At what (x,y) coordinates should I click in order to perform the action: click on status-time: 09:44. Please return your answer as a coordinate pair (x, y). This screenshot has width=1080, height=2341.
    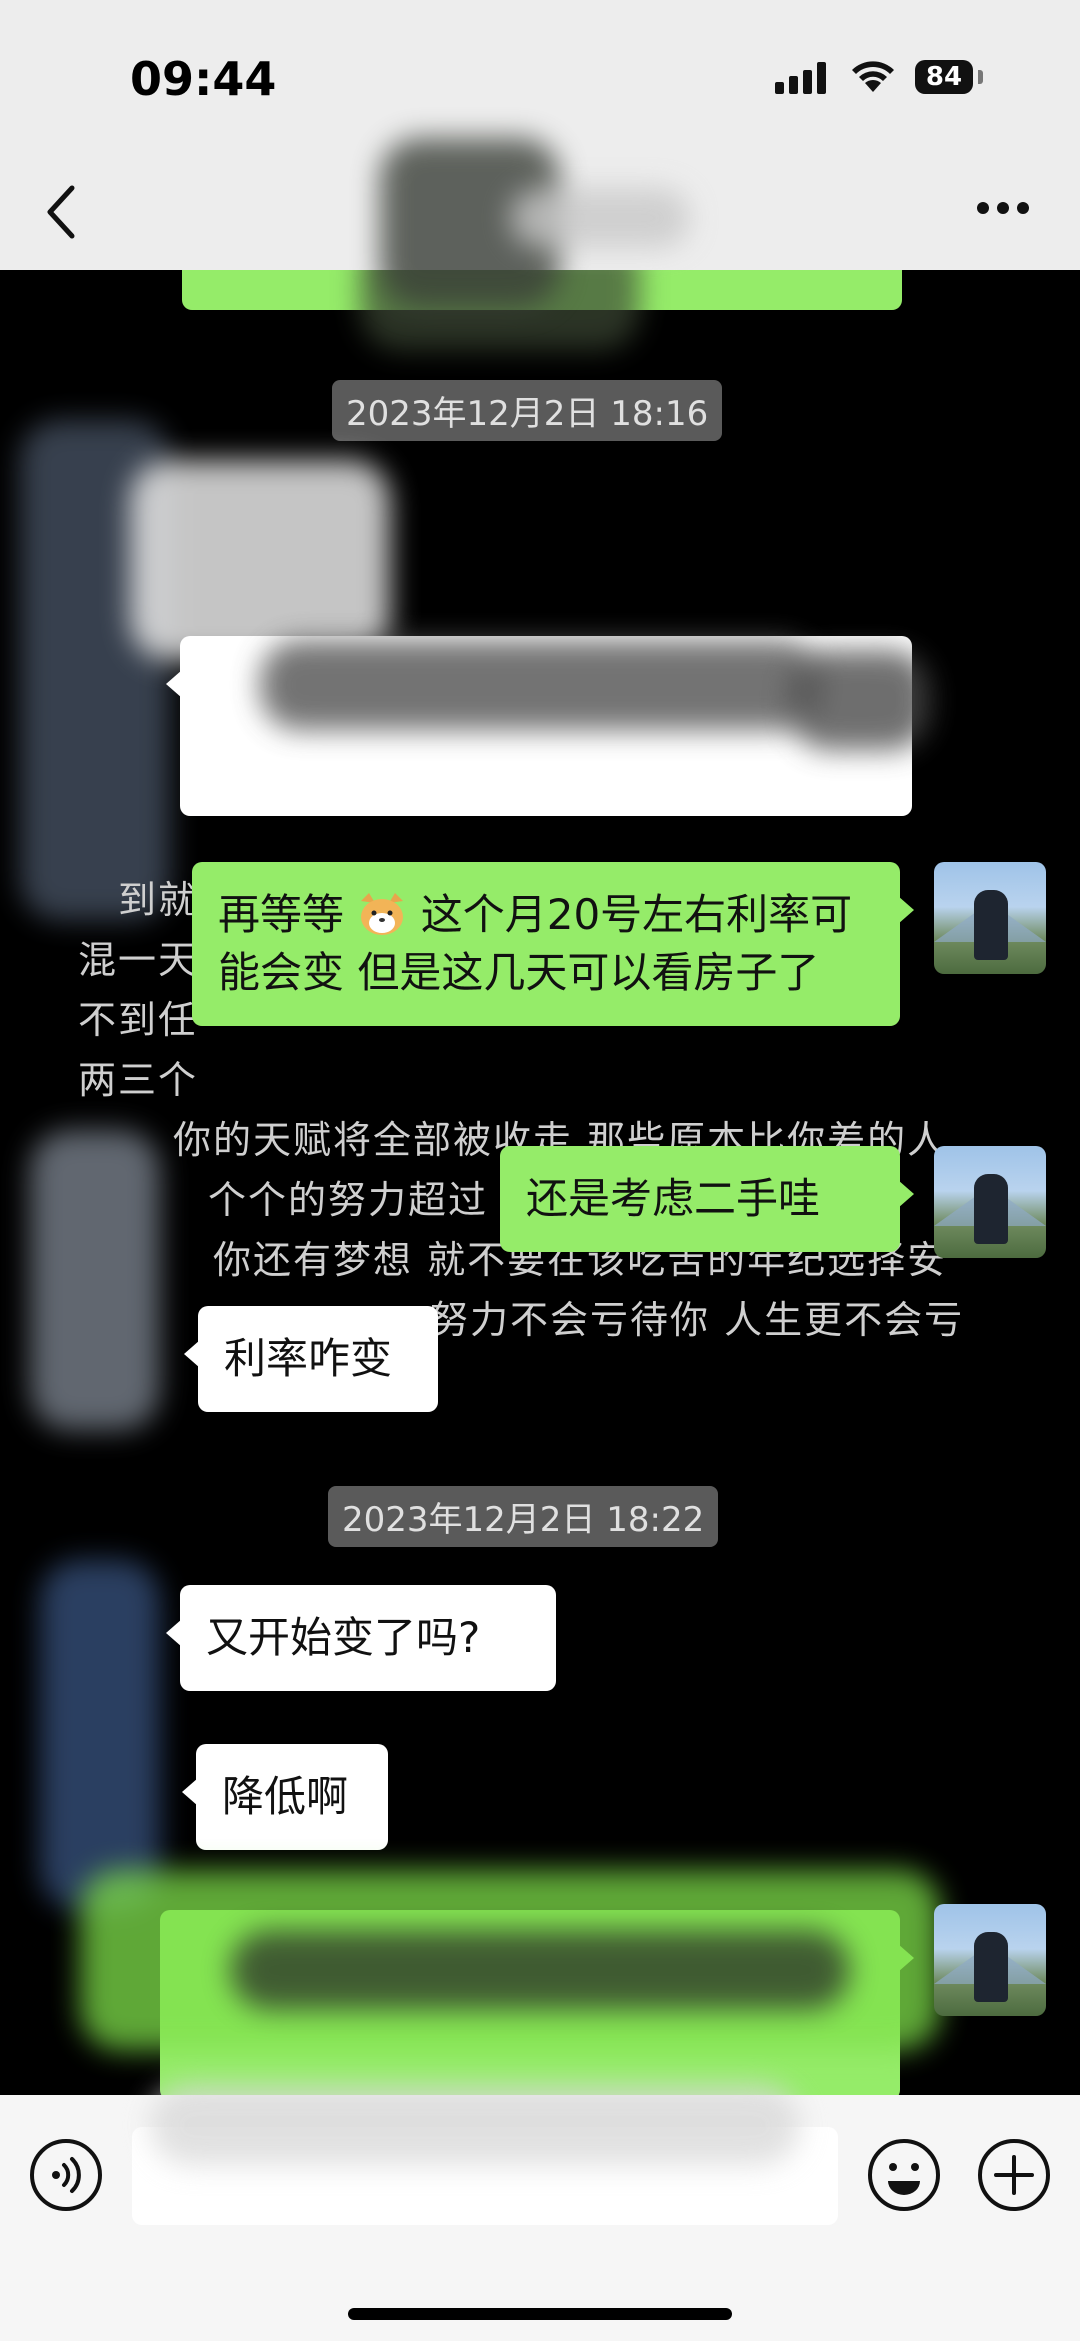
    Looking at the image, I should click on (203, 79).